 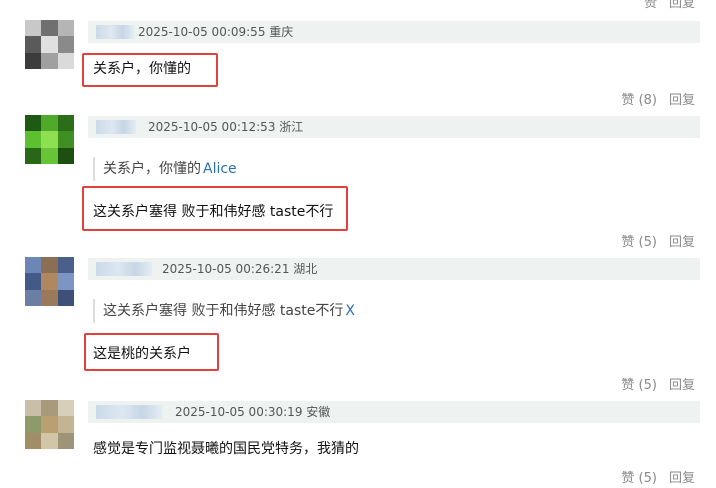 What do you see at coordinates (394, 32) in the screenshot?
I see `comment-meta: 2025-10-05 00:09:55 重庆` at bounding box center [394, 32].